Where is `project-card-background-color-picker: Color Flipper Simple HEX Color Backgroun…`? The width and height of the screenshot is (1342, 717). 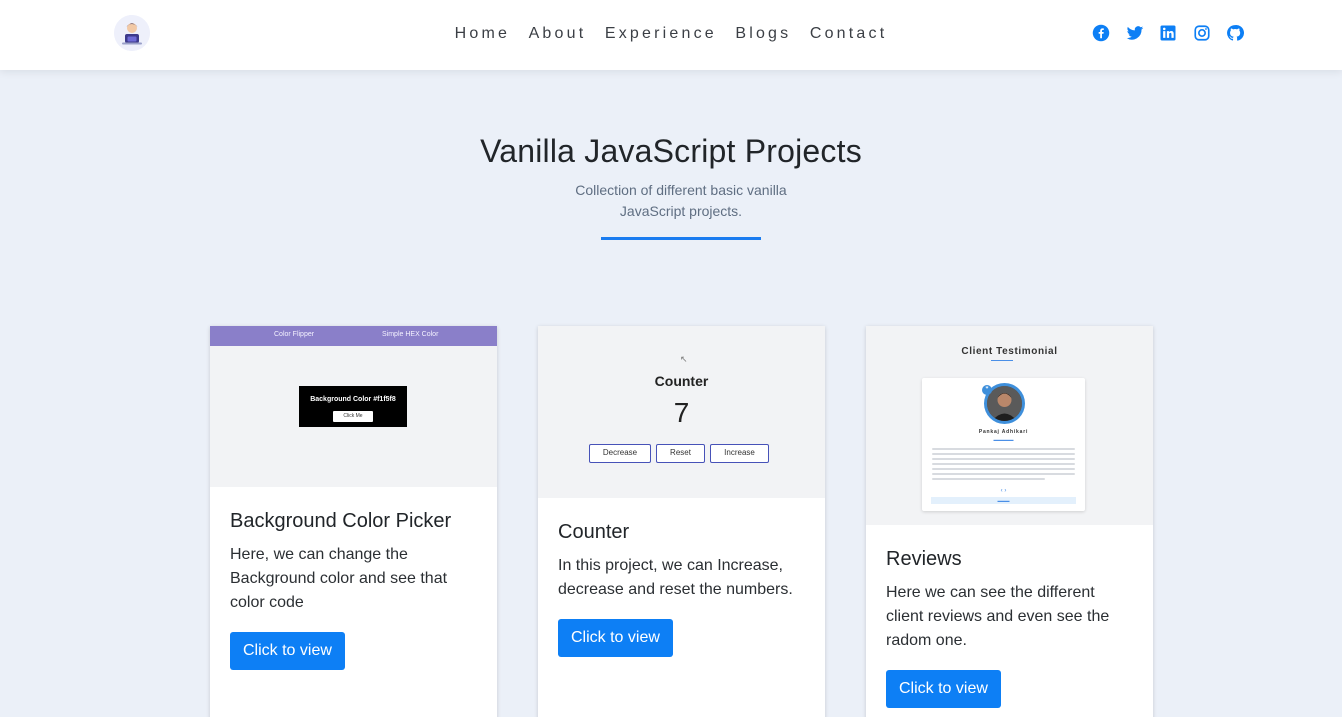 project-card-background-color-picker: Color Flipper Simple HEX Color Backgroun… is located at coordinates (353, 521).